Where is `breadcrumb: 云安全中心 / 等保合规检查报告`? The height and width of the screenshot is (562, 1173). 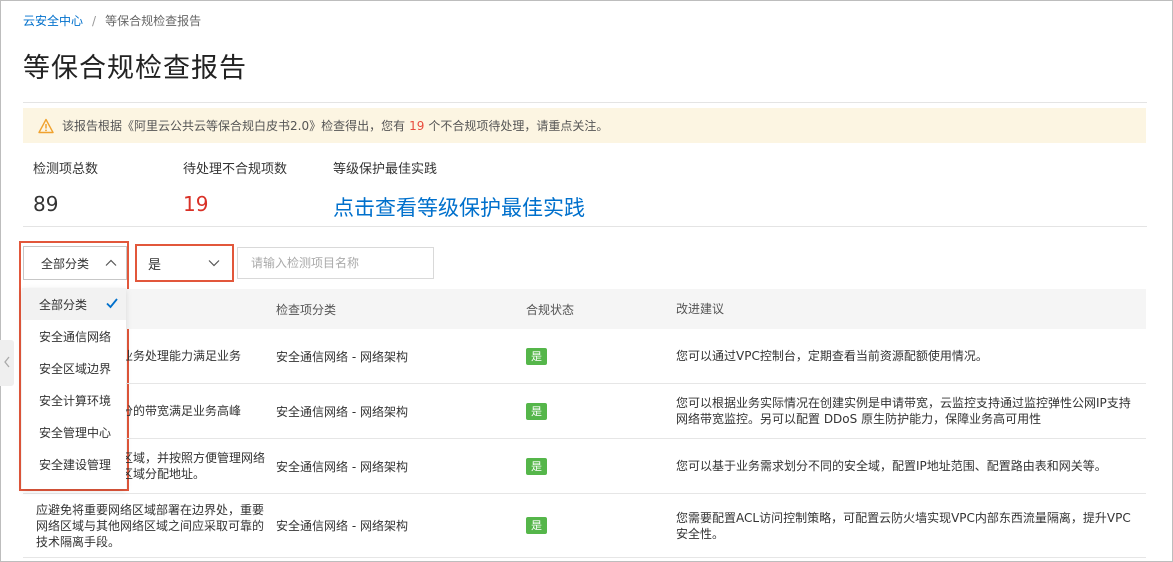
breadcrumb: 云安全中心 / 等保合规检查报告 is located at coordinates (112, 20).